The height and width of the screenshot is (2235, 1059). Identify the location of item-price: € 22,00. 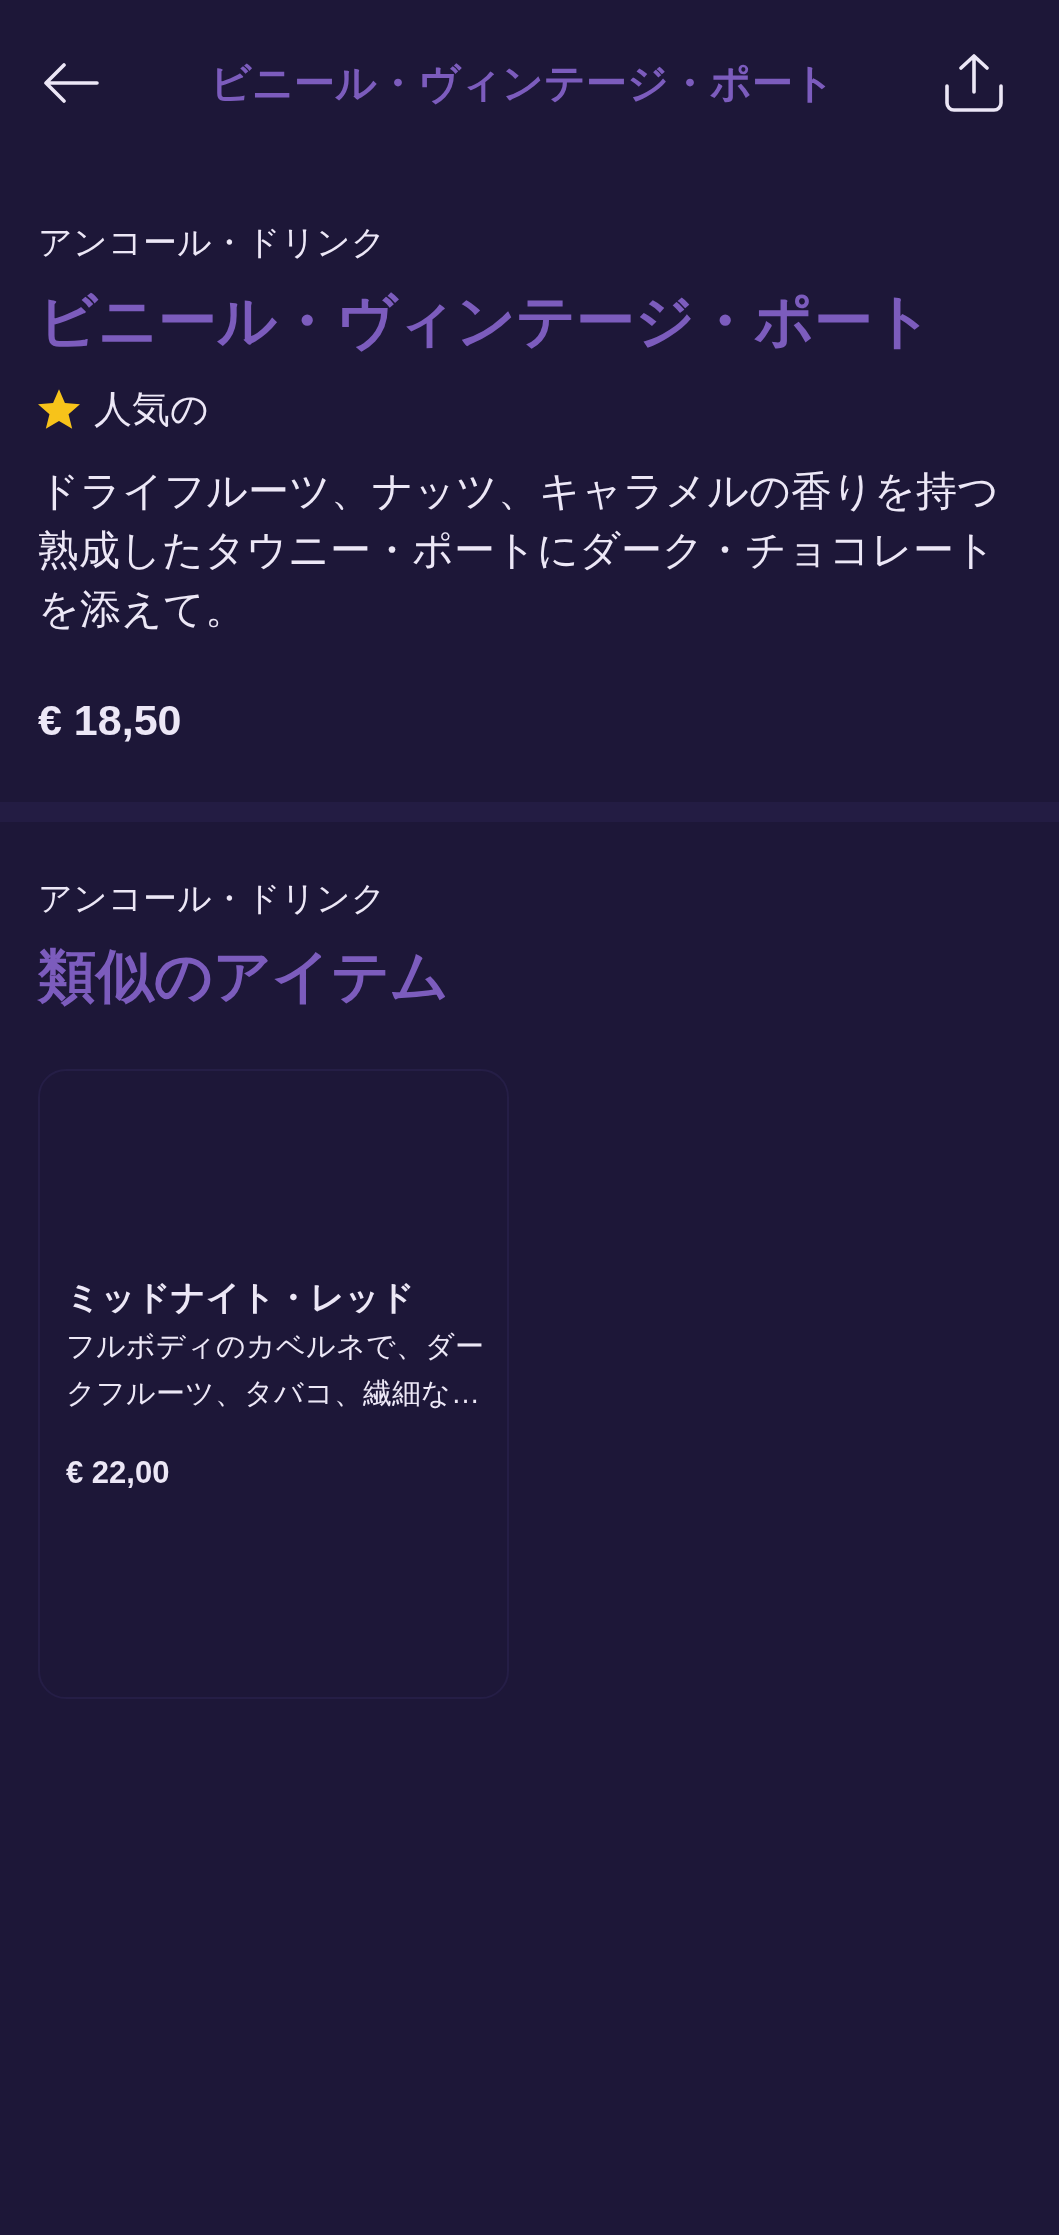
(118, 1473).